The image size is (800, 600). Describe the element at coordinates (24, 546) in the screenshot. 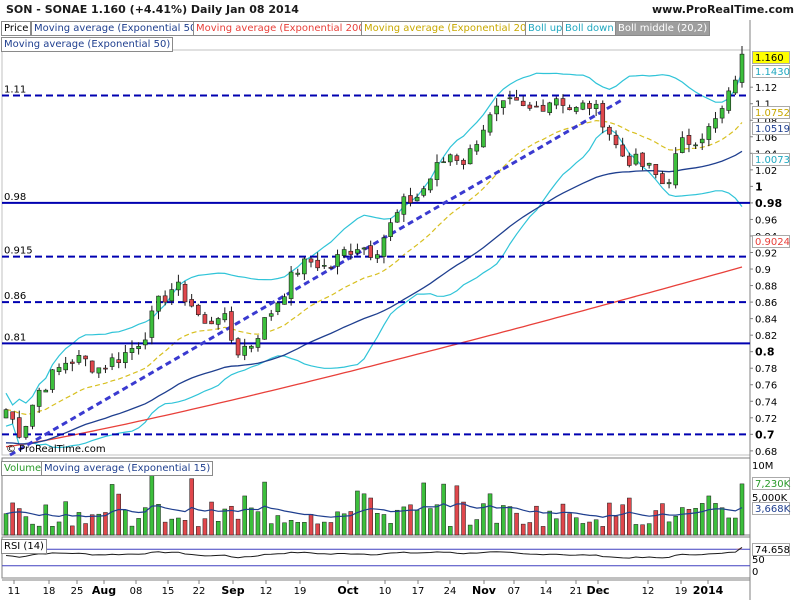

I see `legend-rsi: RSI (14)` at that location.